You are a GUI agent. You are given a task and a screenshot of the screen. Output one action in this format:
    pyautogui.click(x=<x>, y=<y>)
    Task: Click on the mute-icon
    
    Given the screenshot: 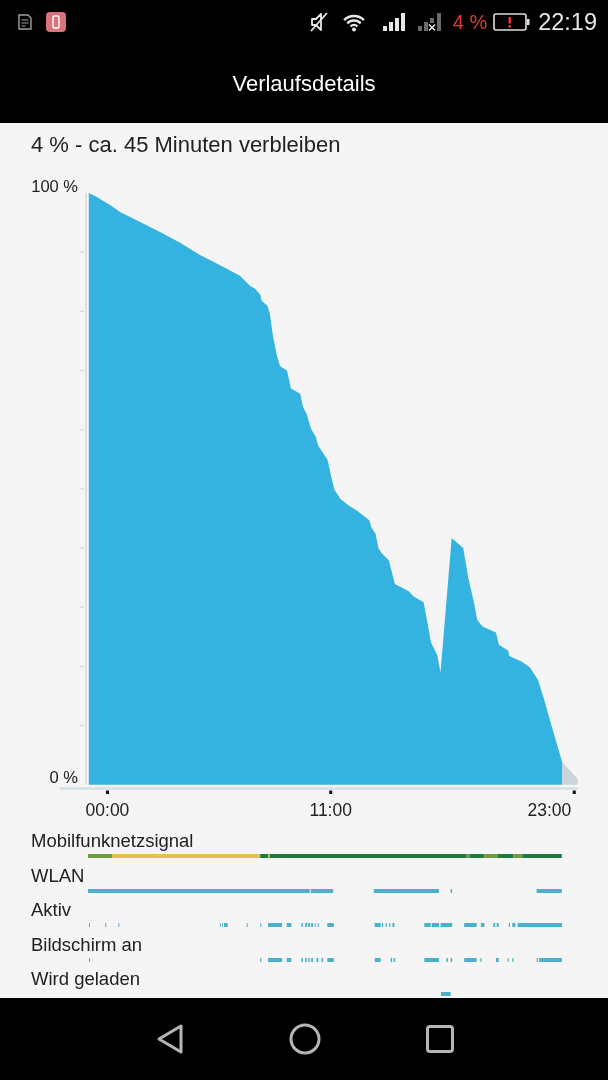 What is the action you would take?
    pyautogui.click(x=318, y=22)
    